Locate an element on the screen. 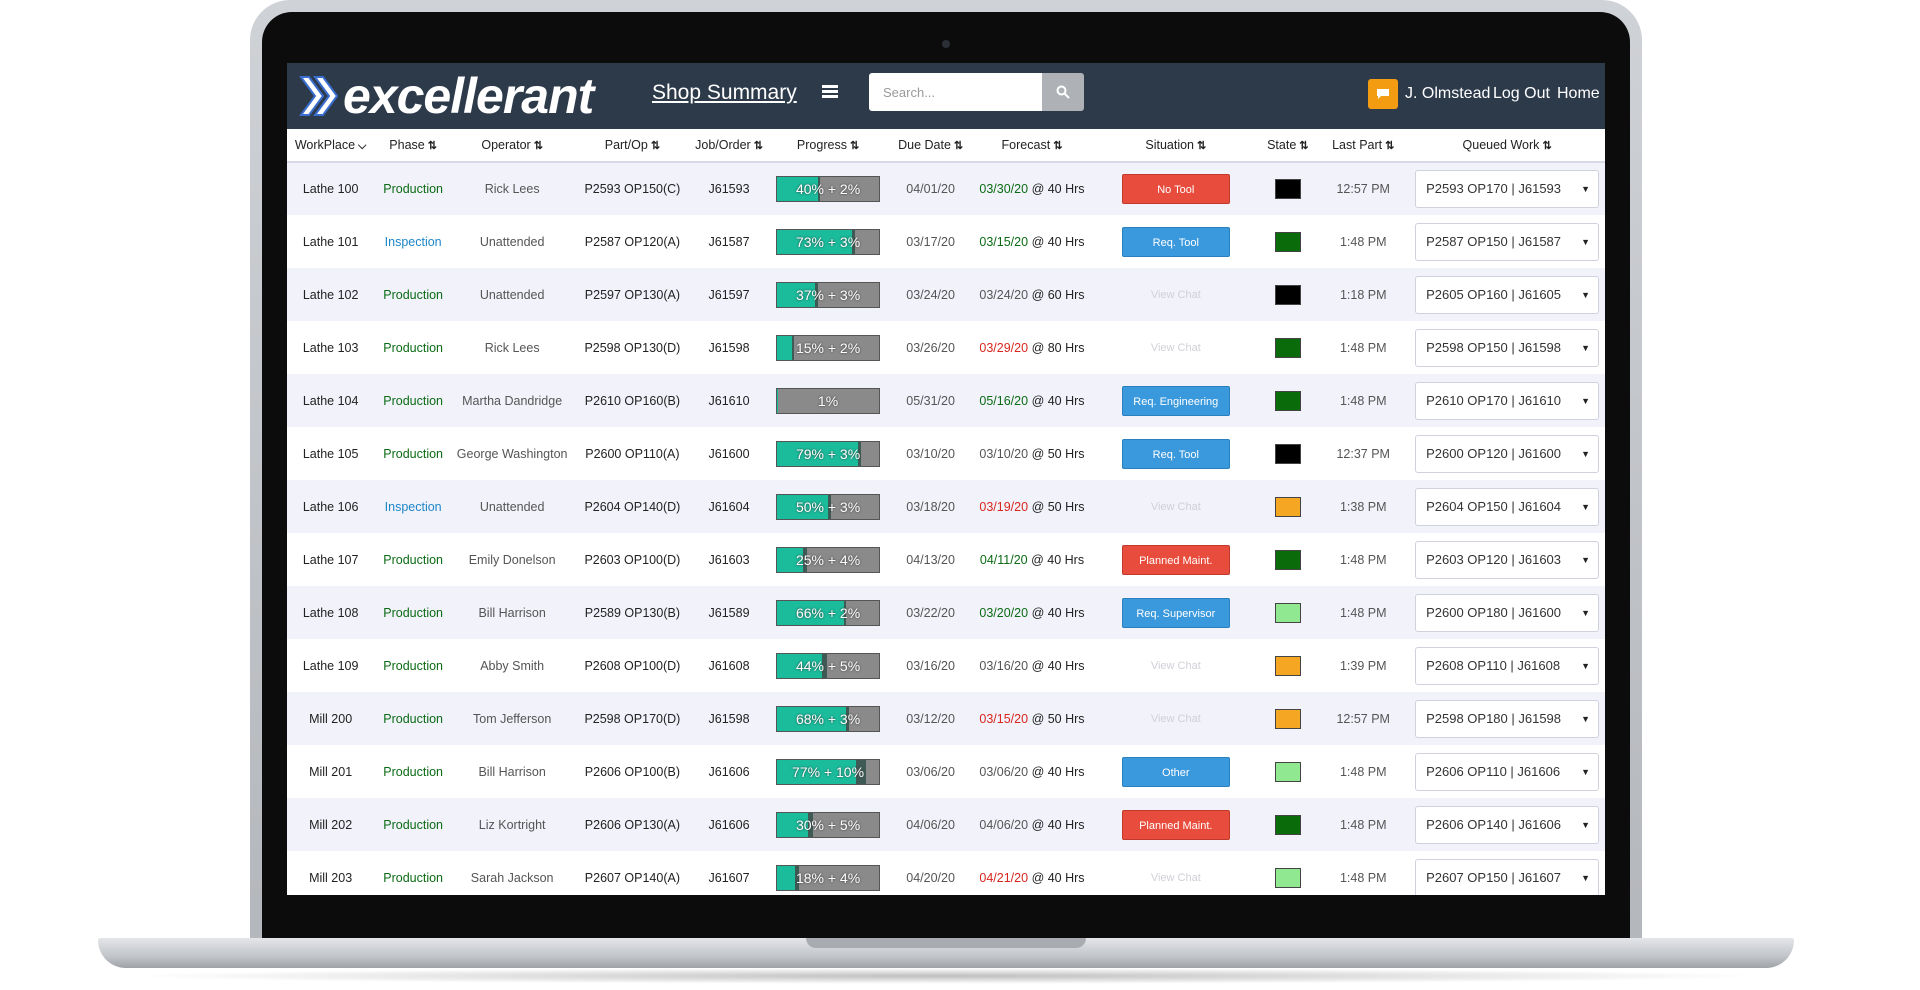 This screenshot has width=1920, height=990. queued-work-select: P2607 OP150 | J61607 ▼ is located at coordinates (1507, 876).